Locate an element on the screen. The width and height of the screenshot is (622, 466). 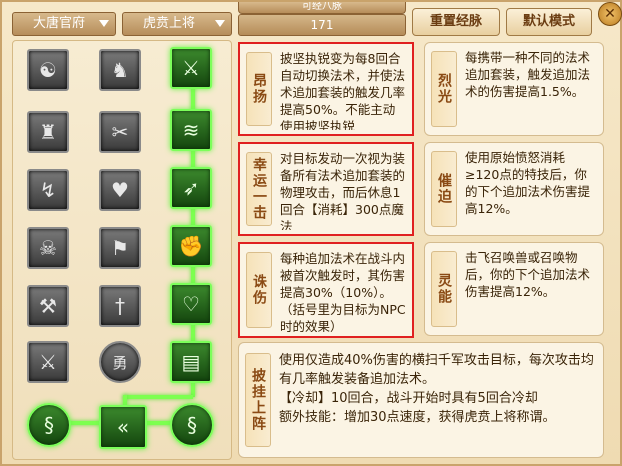
meridian-node-active: « is located at coordinates (123, 427).